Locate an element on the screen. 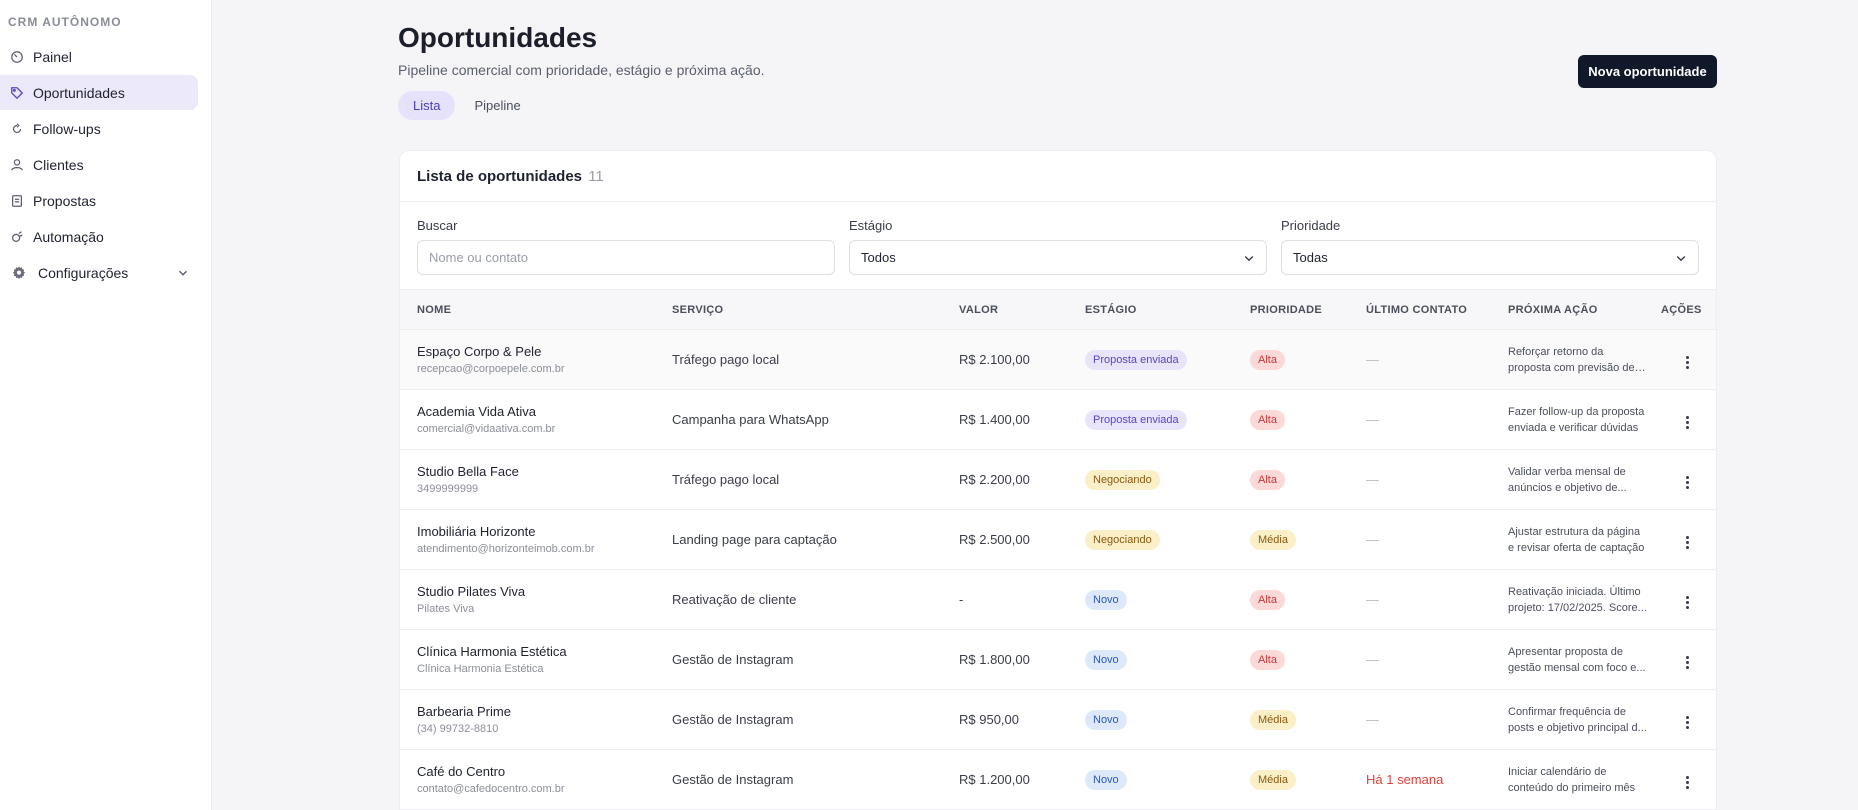  stage-select: Todos is located at coordinates (1058, 257).